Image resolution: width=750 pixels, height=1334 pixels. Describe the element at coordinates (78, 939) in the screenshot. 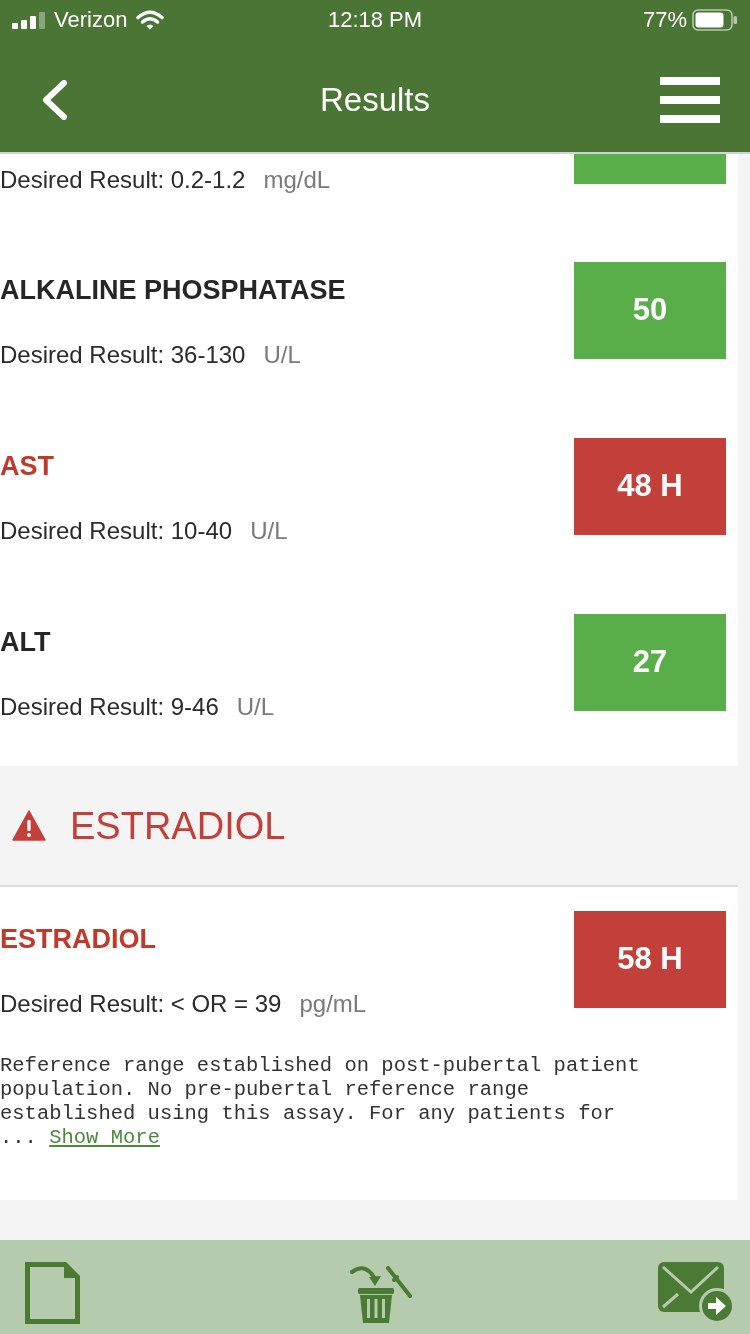

I see `test-name: ESTRADIOL` at that location.